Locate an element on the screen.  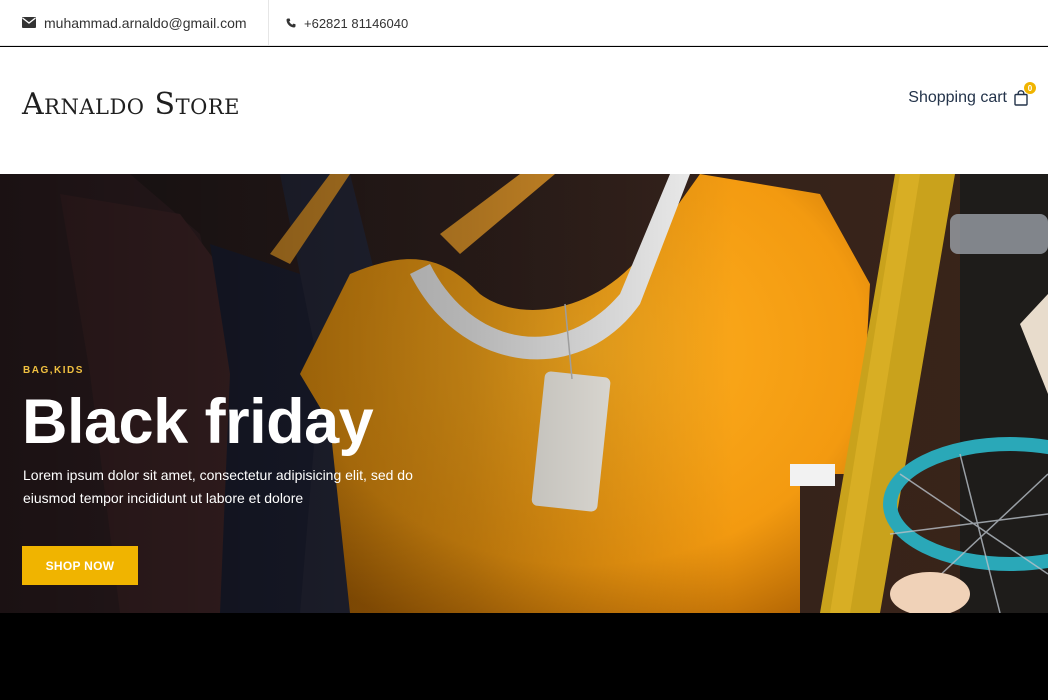
hero-title: Black friday is located at coordinates (198, 422).